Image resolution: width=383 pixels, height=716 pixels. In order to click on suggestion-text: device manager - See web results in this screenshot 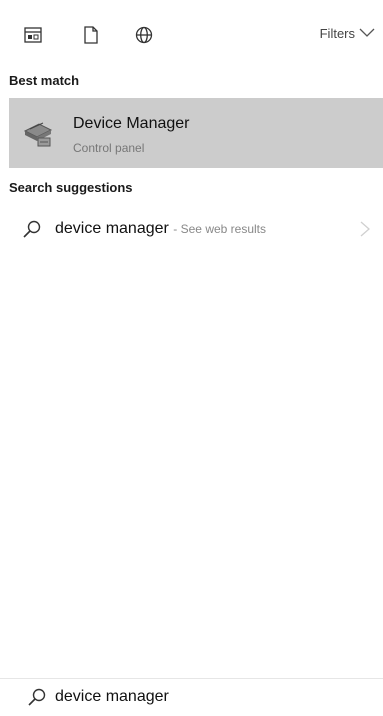, I will do `click(160, 229)`.